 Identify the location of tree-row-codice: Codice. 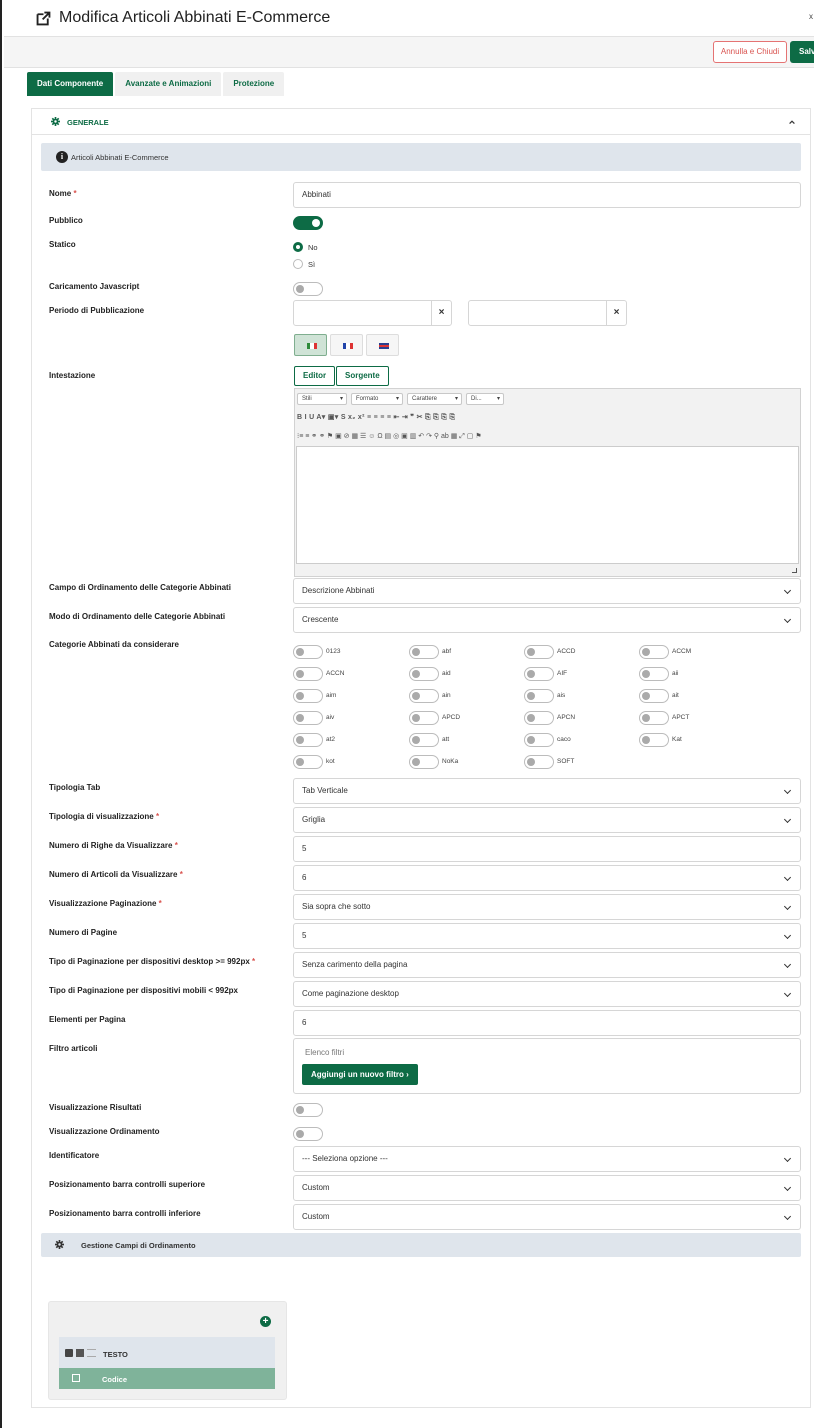
(167, 1378).